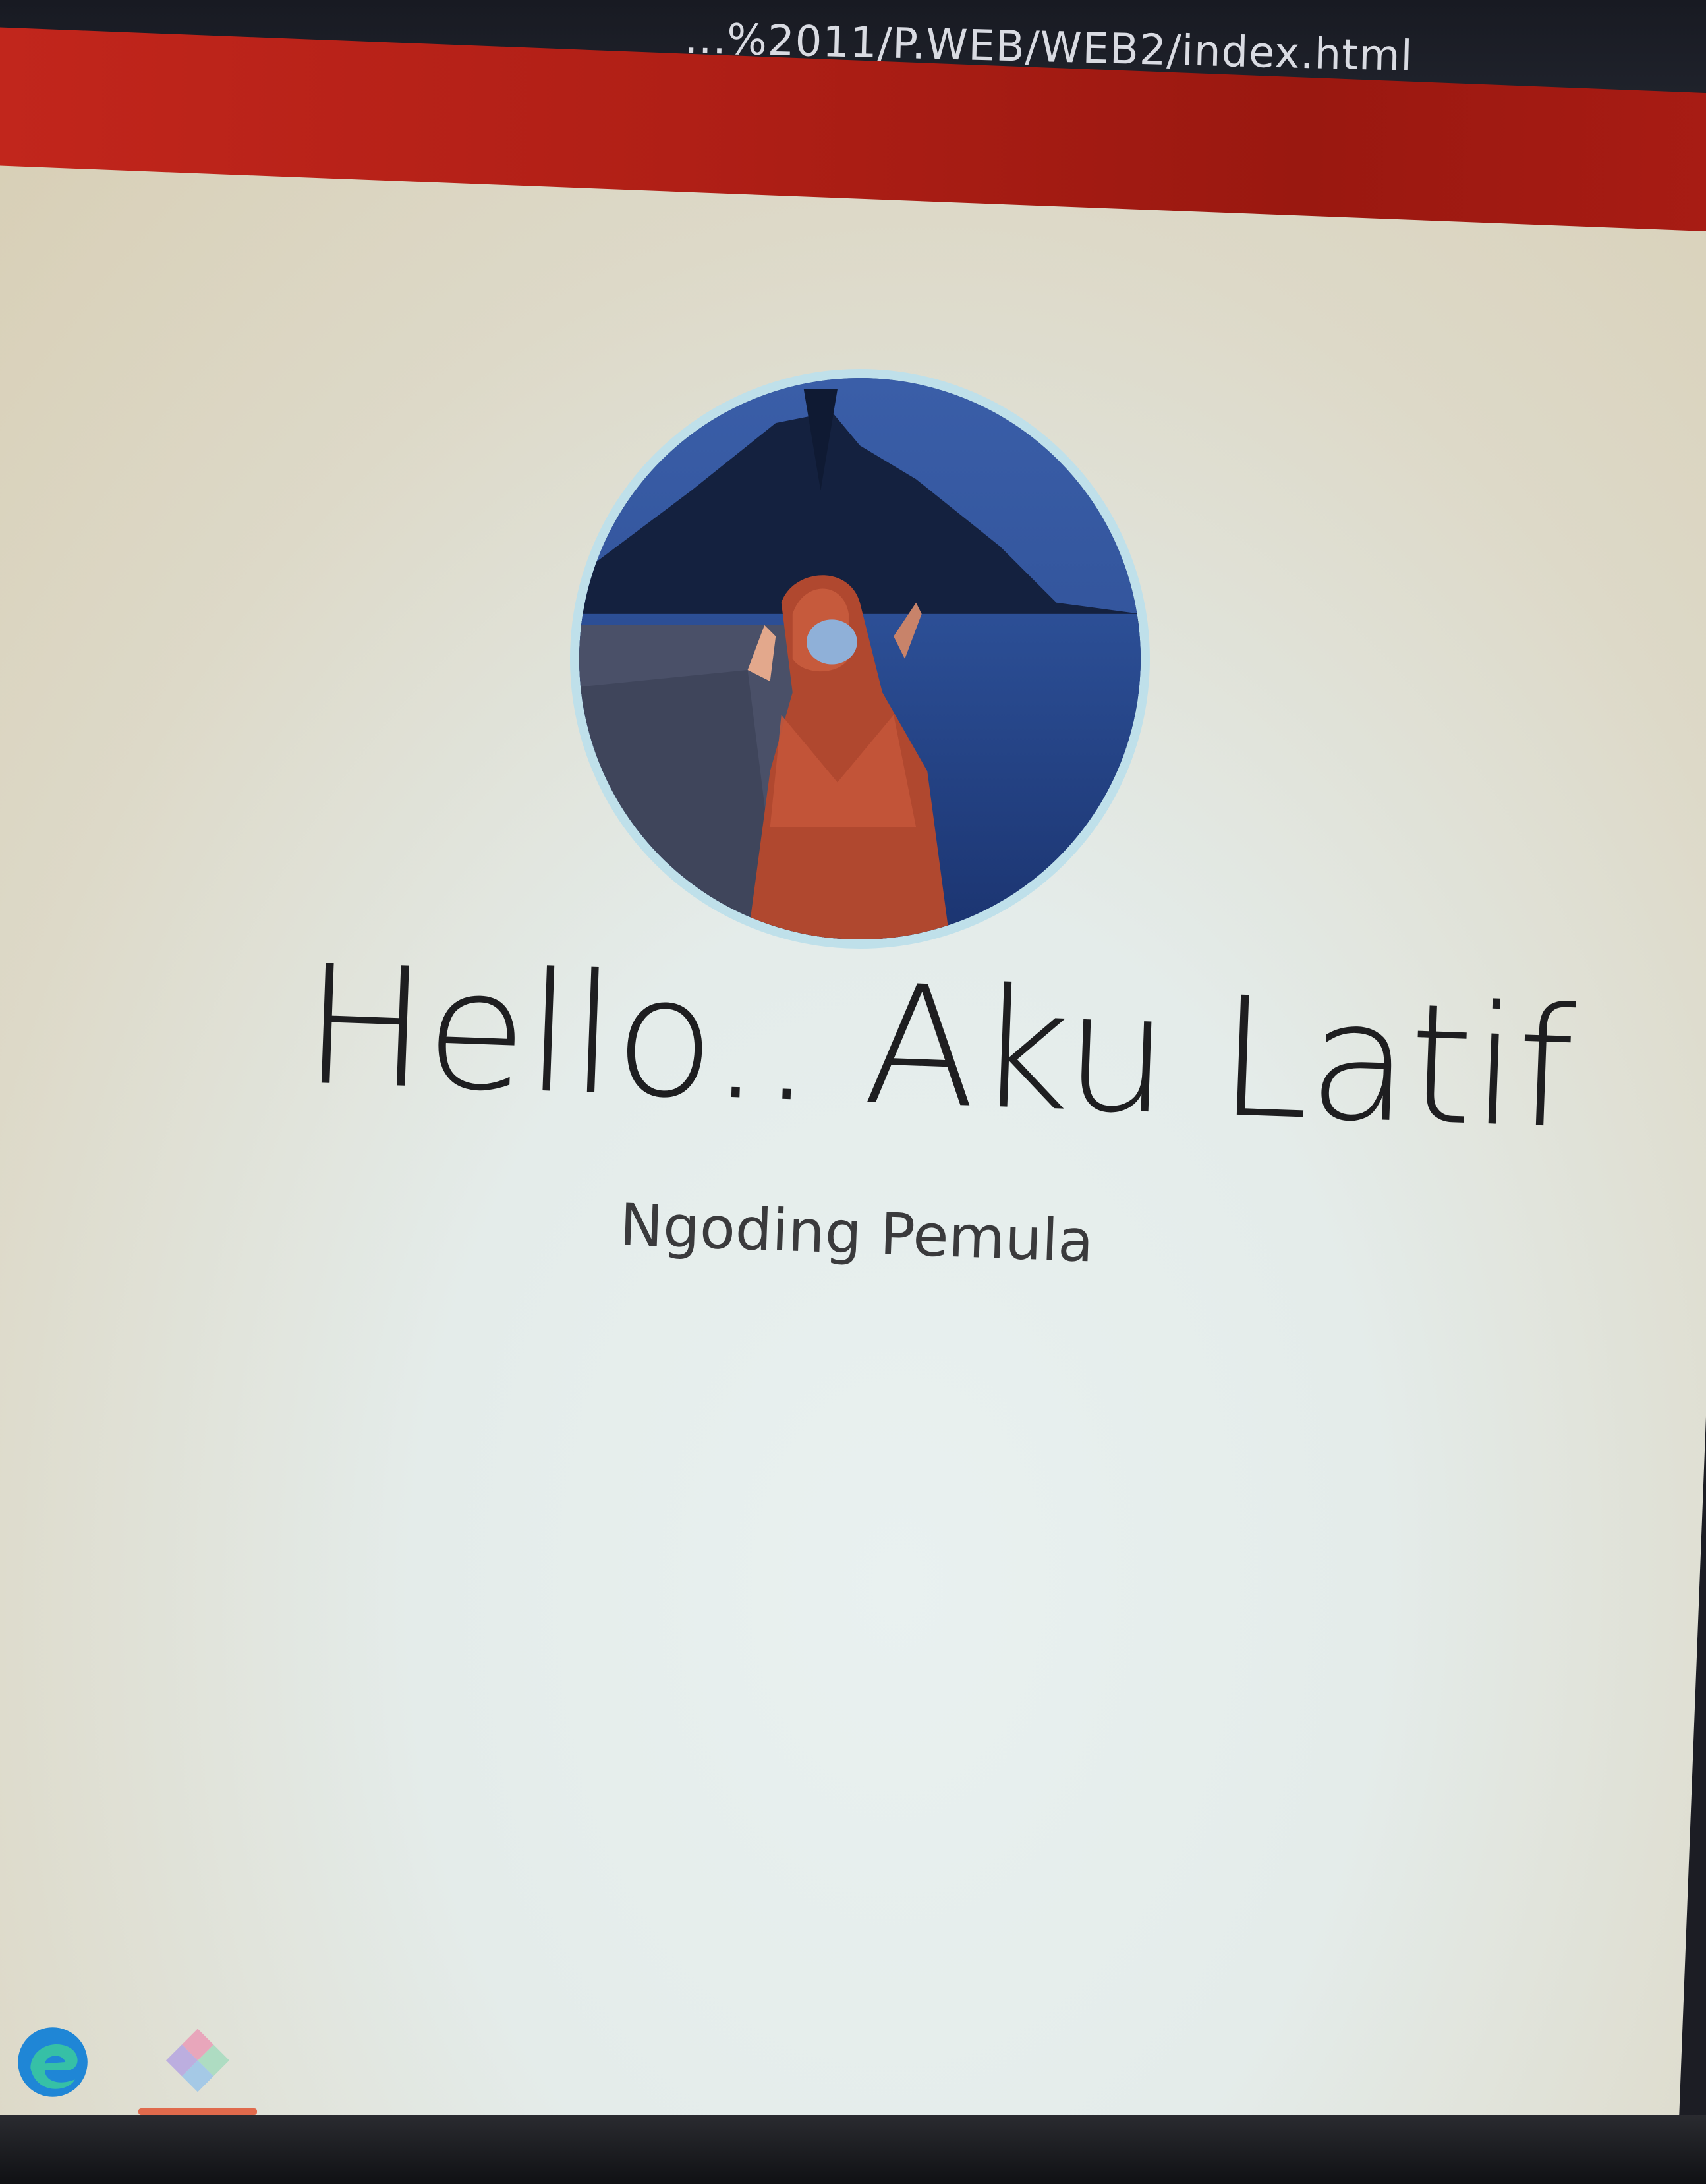 The height and width of the screenshot is (2184, 1706). I want to click on taskbar-active-indicator, so click(197, 2111).